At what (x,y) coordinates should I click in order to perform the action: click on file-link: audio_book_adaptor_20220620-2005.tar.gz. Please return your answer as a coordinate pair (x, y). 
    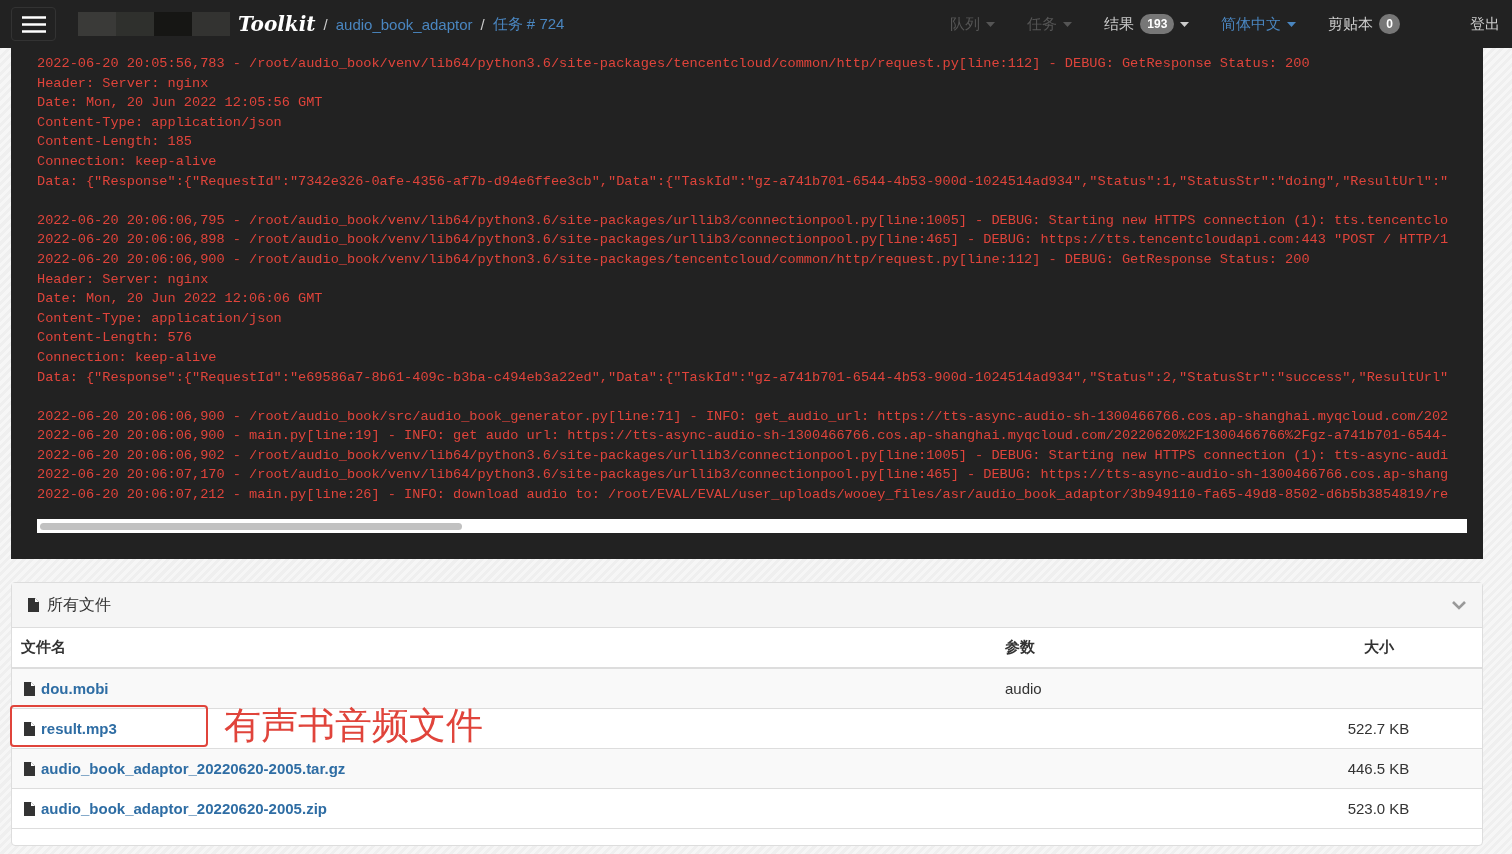
    Looking at the image, I should click on (193, 769).